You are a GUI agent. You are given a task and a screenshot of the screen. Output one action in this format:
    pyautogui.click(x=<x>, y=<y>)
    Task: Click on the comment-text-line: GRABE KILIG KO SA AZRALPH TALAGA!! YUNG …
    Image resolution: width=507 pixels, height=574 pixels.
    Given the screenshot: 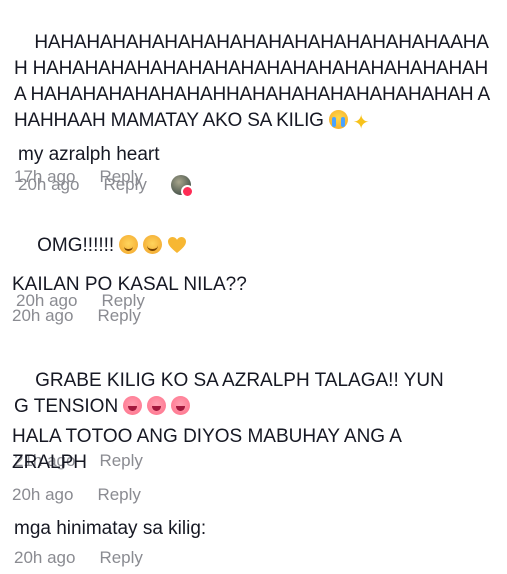 What is the action you would take?
    pyautogui.click(x=229, y=393)
    